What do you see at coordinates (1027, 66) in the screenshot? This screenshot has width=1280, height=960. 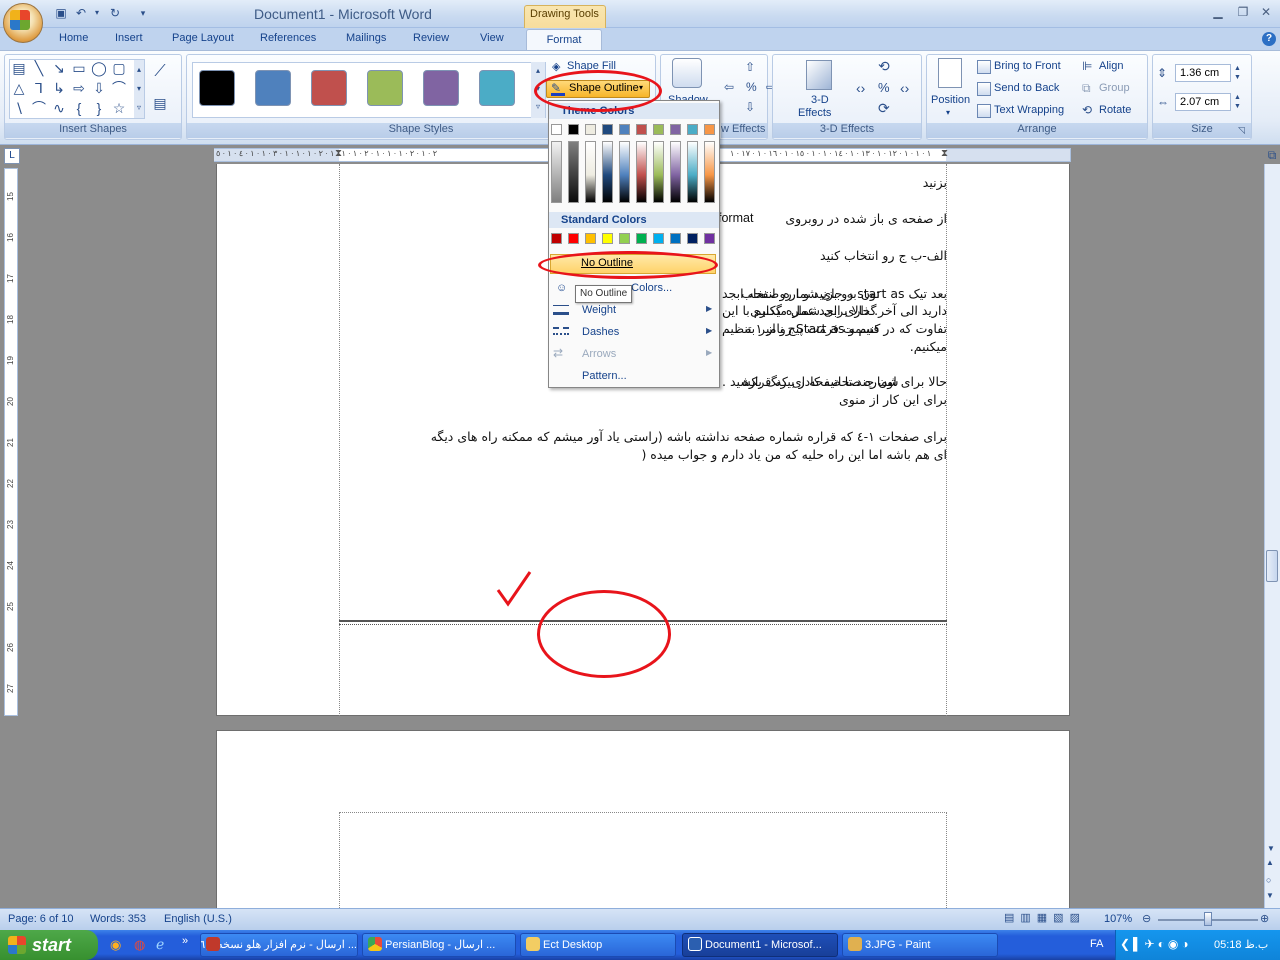 I see `bring-to-front-button: Bring to Front` at bounding box center [1027, 66].